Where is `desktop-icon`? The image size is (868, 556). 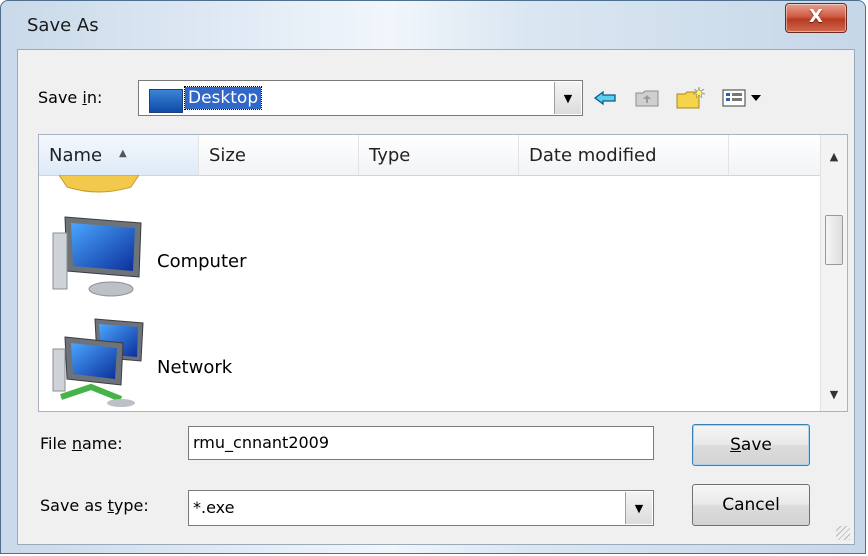
desktop-icon is located at coordinates (166, 101).